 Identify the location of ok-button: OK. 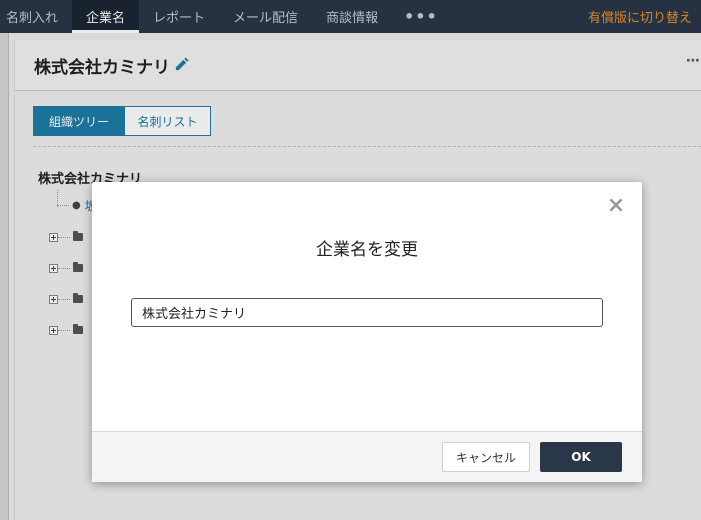
(581, 457).